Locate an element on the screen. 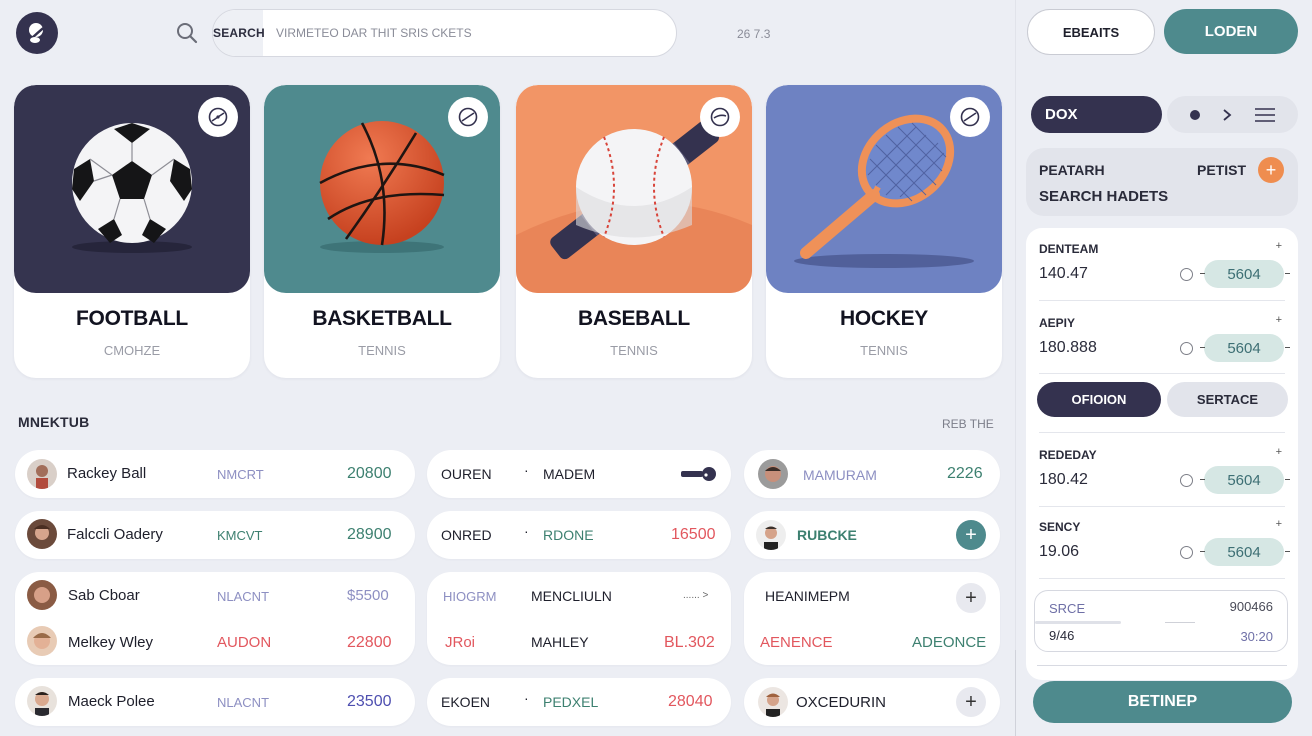 This screenshot has height=736, width=1312. bet-value: 19.06 is located at coordinates (1059, 551).